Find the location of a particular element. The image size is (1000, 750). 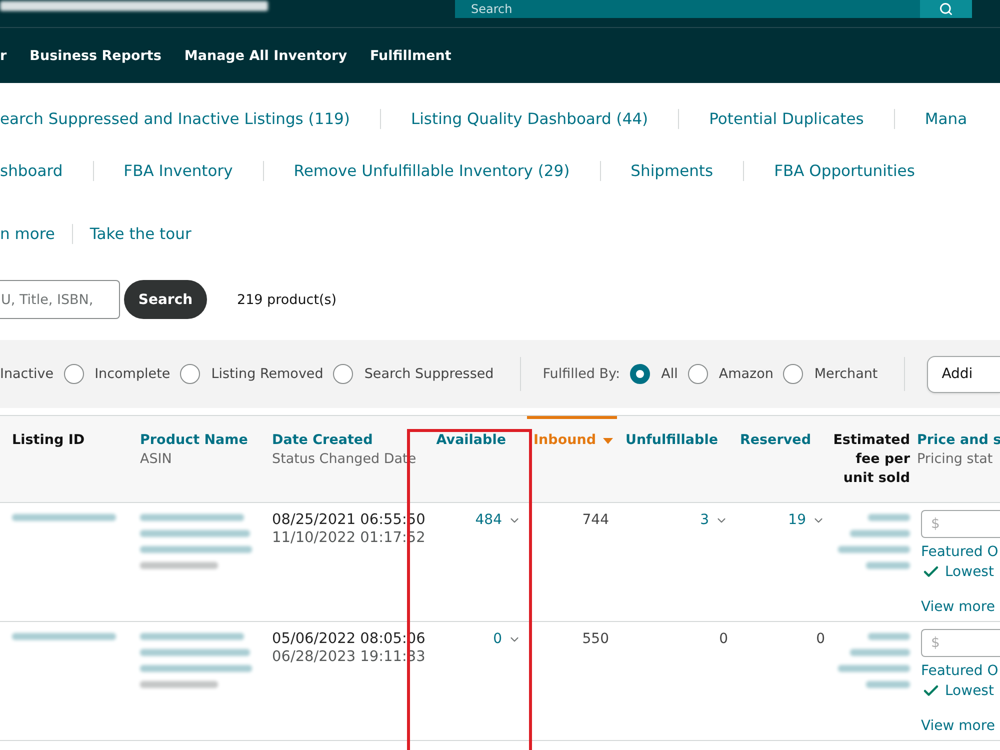

column-header: Product Name is located at coordinates (194, 440).